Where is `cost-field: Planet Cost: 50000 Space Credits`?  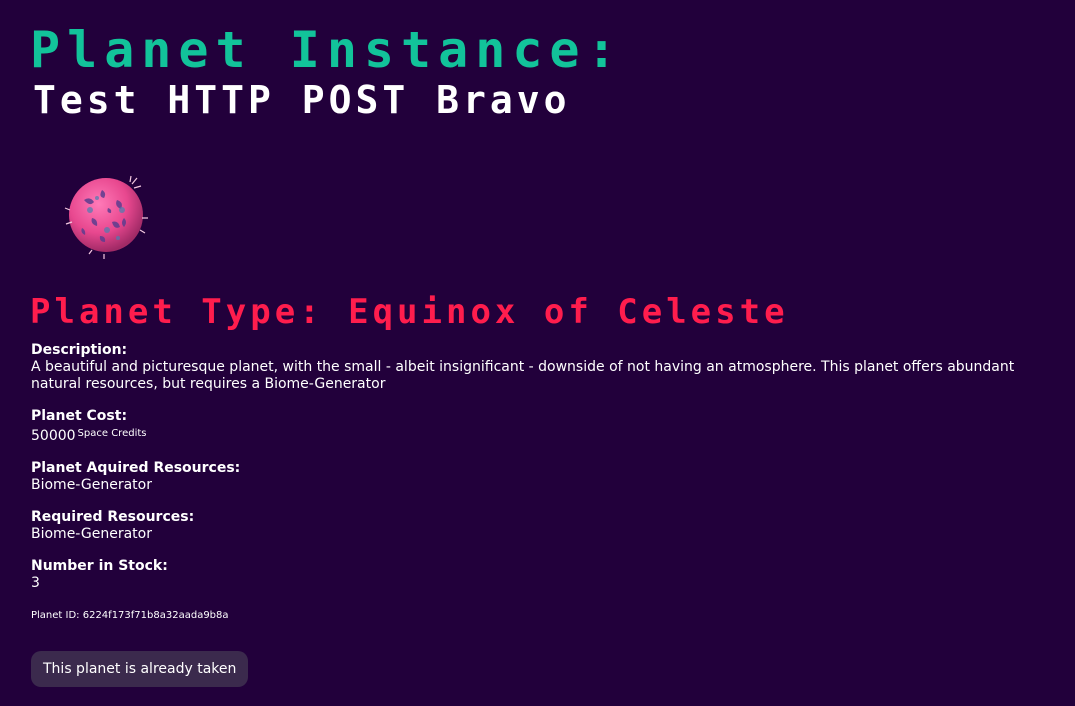 cost-field: Planet Cost: 50000 Space Credits is located at coordinates (536, 426).